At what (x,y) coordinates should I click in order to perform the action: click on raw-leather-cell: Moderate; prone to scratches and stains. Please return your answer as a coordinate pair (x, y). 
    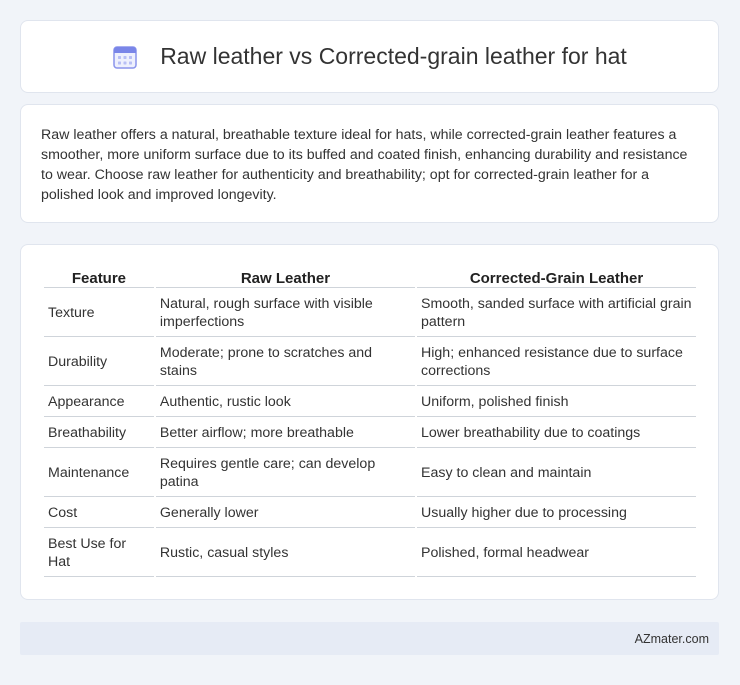
    Looking at the image, I should click on (285, 362).